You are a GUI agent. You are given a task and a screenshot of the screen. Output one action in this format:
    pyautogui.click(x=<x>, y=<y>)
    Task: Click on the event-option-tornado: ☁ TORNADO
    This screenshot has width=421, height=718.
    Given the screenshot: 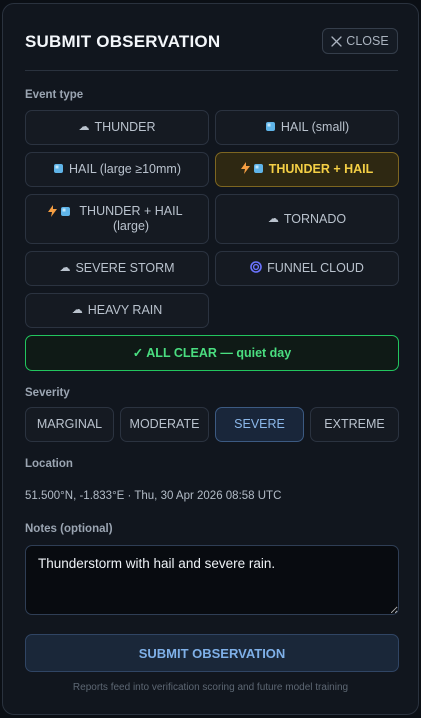 What is the action you would take?
    pyautogui.click(x=307, y=219)
    